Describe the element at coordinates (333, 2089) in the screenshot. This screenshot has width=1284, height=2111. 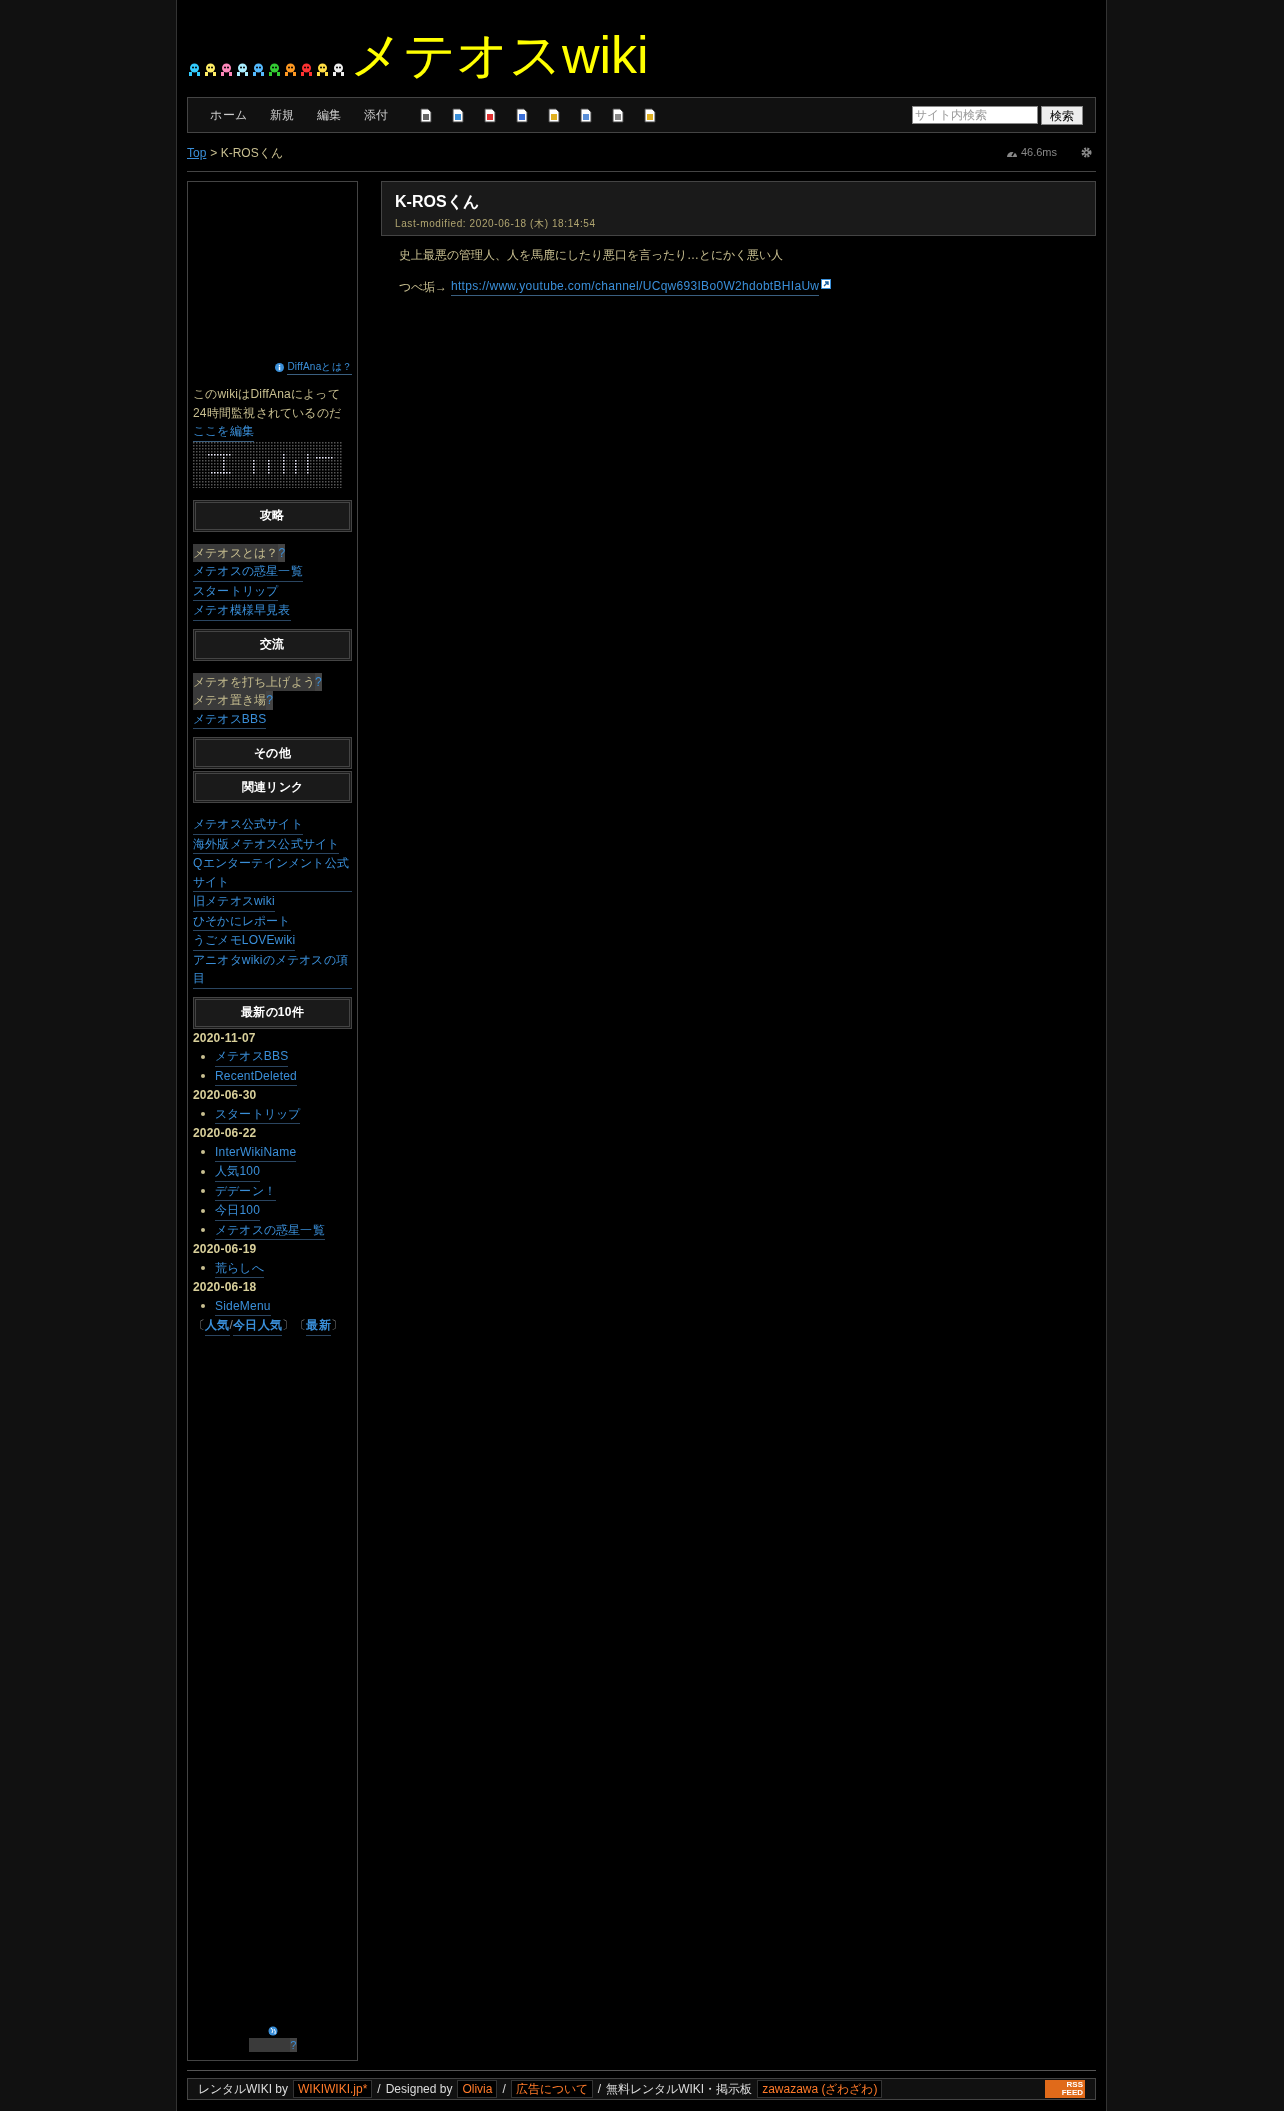
I see `footer-link: WIKIWIKI.jp*` at that location.